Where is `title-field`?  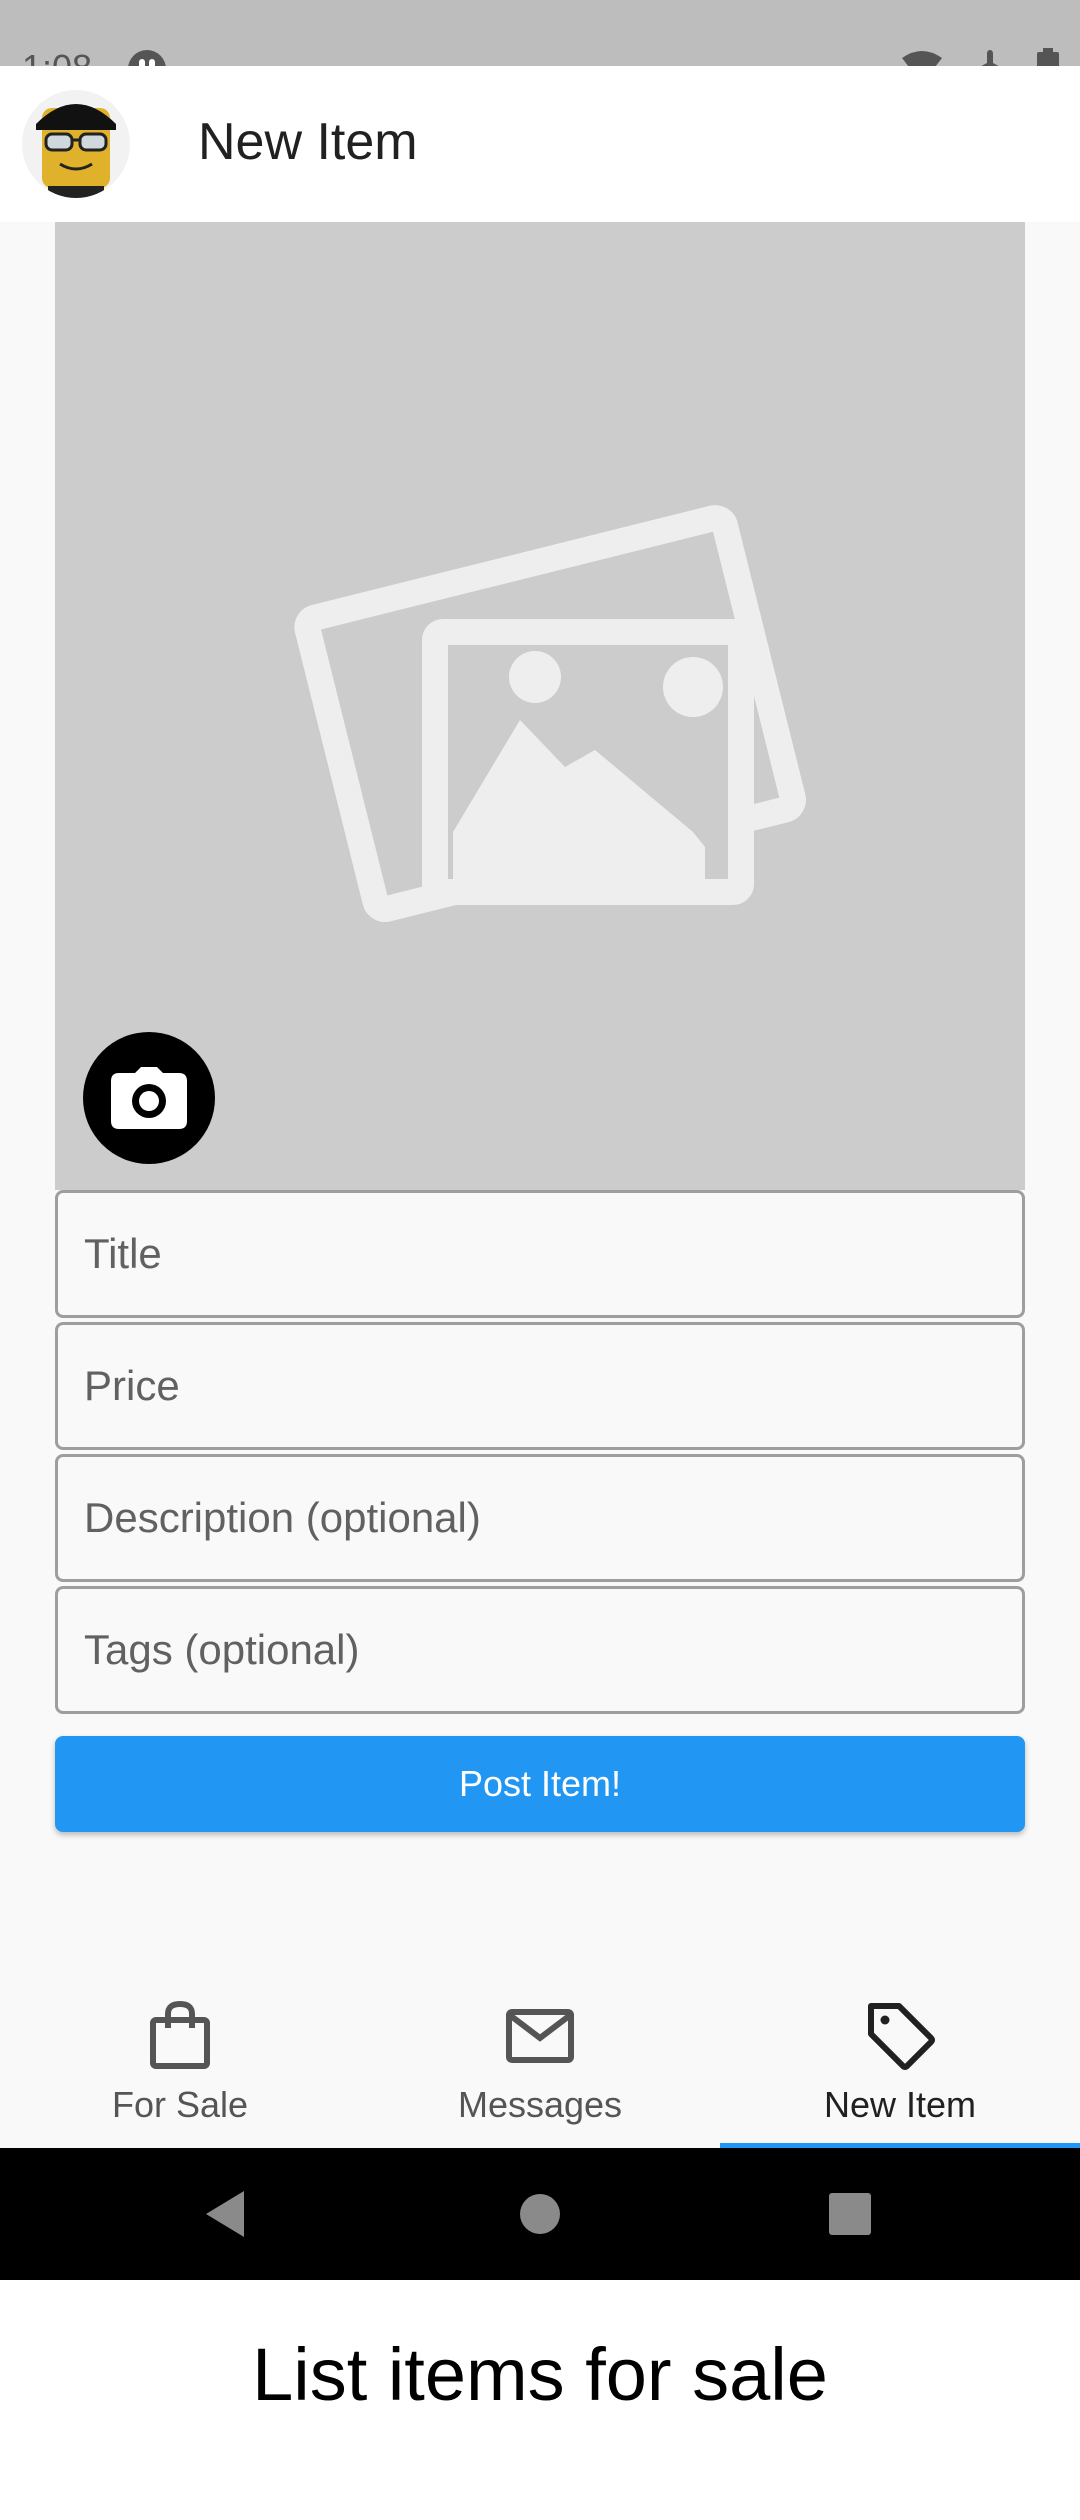 title-field is located at coordinates (540, 1254).